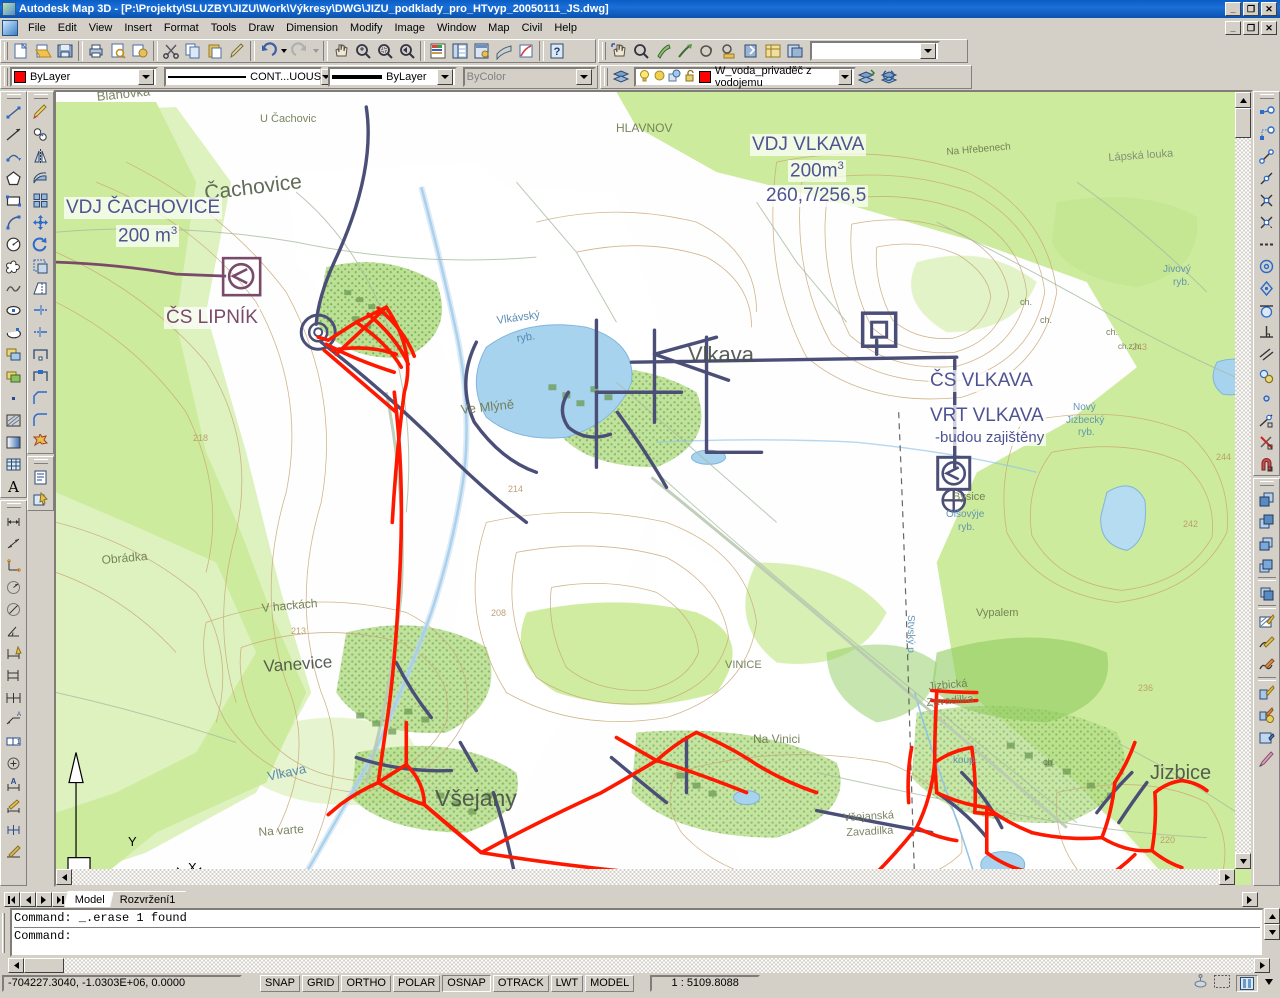 This screenshot has width=1280, height=998. I want to click on command-window: Command: _.erase 1 found Command:, so click(640, 932).